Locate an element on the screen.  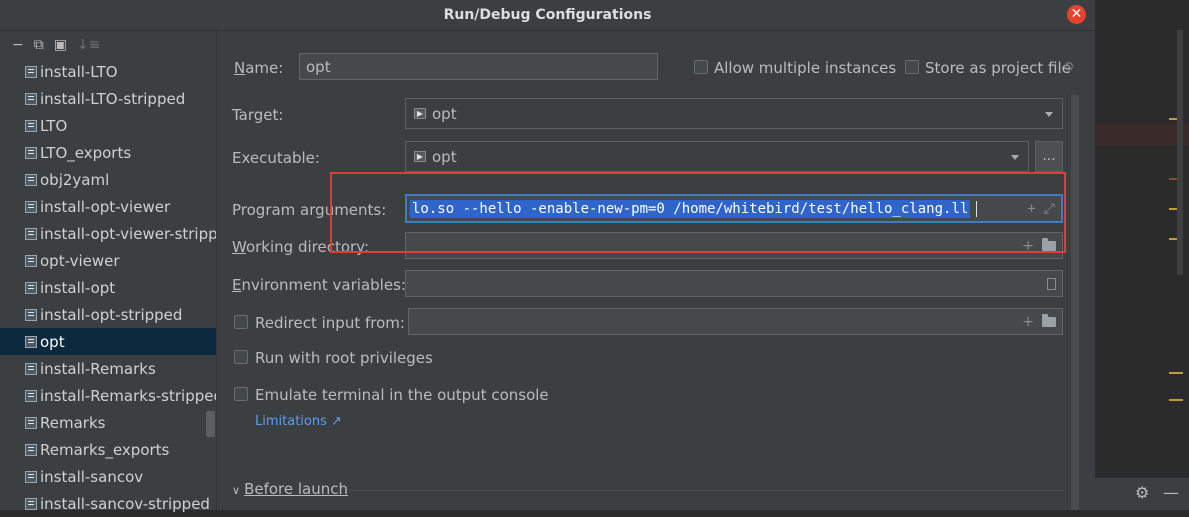
plus-icon: + is located at coordinates (1028, 322).